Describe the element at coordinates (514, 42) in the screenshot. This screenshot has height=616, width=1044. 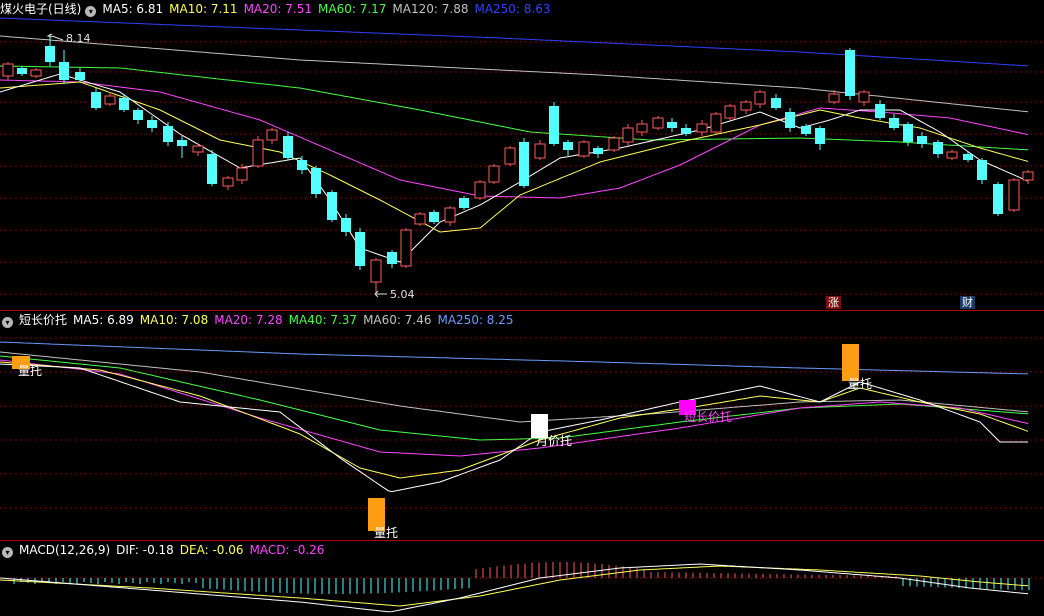
I see `ma250-line` at that location.